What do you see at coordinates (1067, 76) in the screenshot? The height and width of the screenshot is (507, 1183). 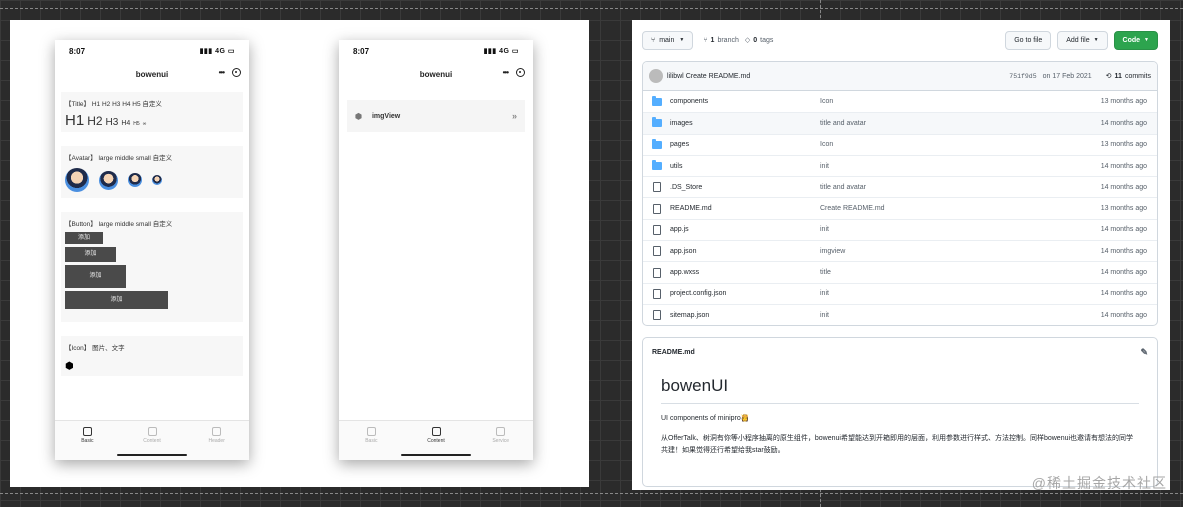 I see `commit-date: on 17 Feb 2021` at bounding box center [1067, 76].